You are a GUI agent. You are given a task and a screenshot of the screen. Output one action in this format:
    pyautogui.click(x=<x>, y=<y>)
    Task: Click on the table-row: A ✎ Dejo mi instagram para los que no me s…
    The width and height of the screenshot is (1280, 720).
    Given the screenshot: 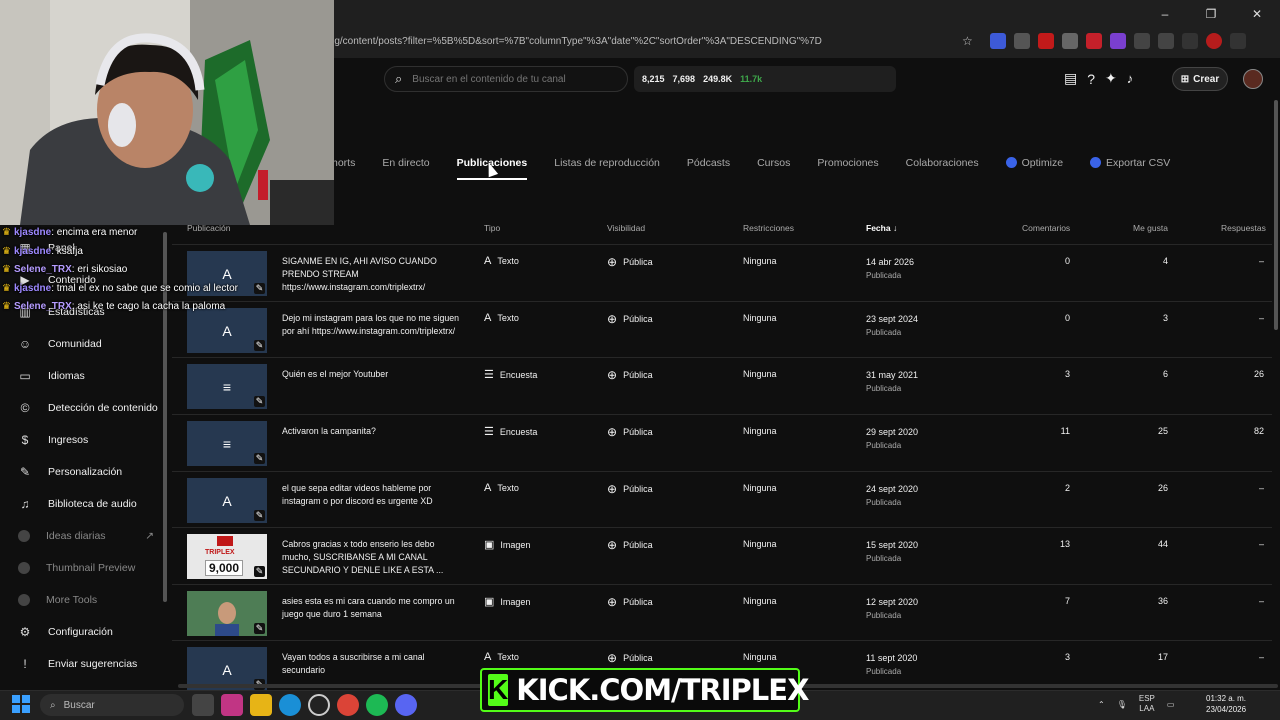 What is the action you would take?
    pyautogui.click(x=722, y=329)
    